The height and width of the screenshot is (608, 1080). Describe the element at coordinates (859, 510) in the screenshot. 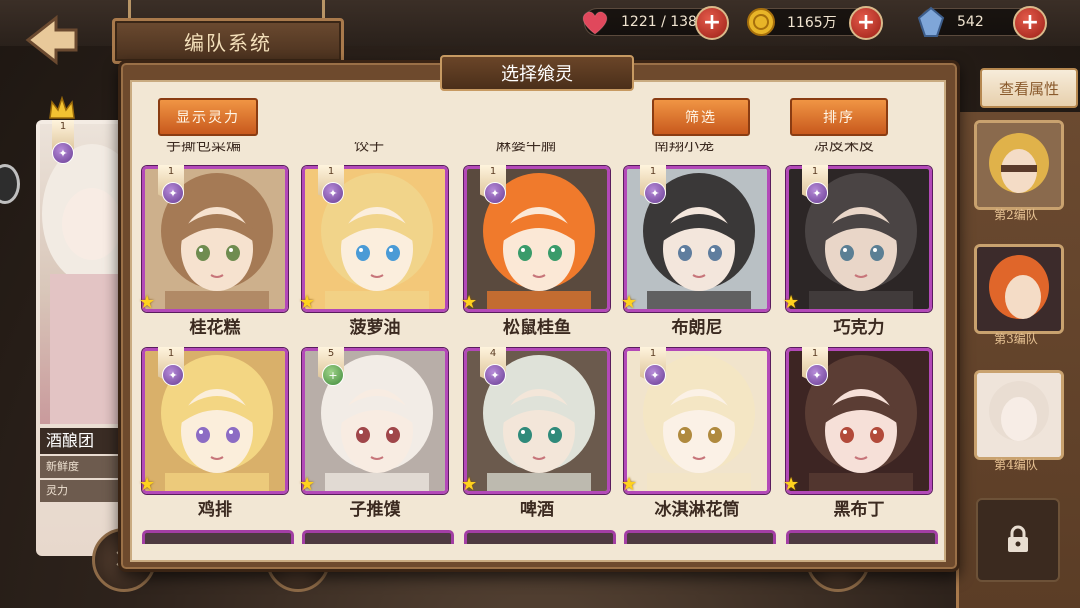

I see `character-name: 黑布丁` at that location.